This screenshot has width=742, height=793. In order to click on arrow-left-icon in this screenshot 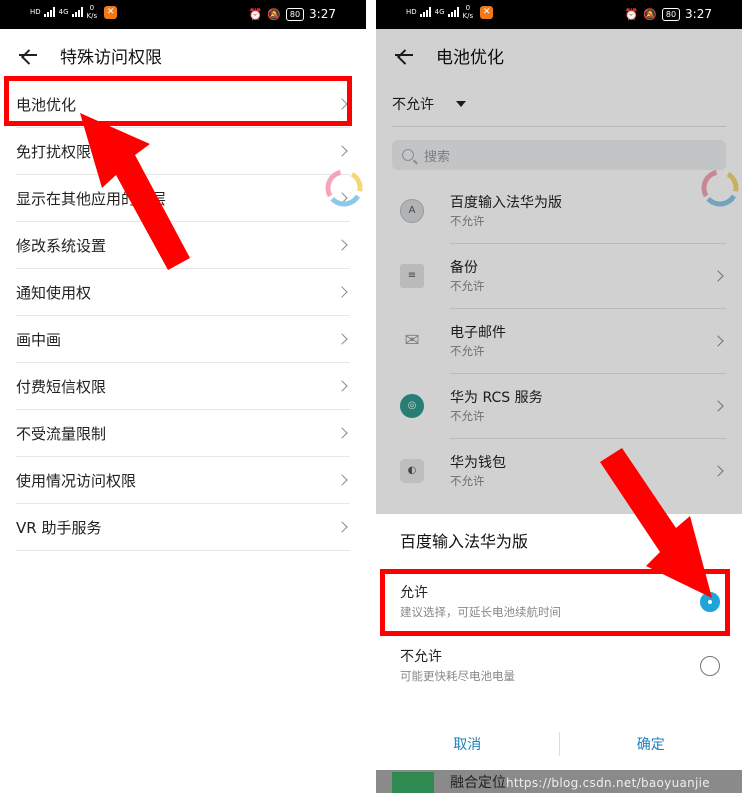, I will do `click(135, 191)`.